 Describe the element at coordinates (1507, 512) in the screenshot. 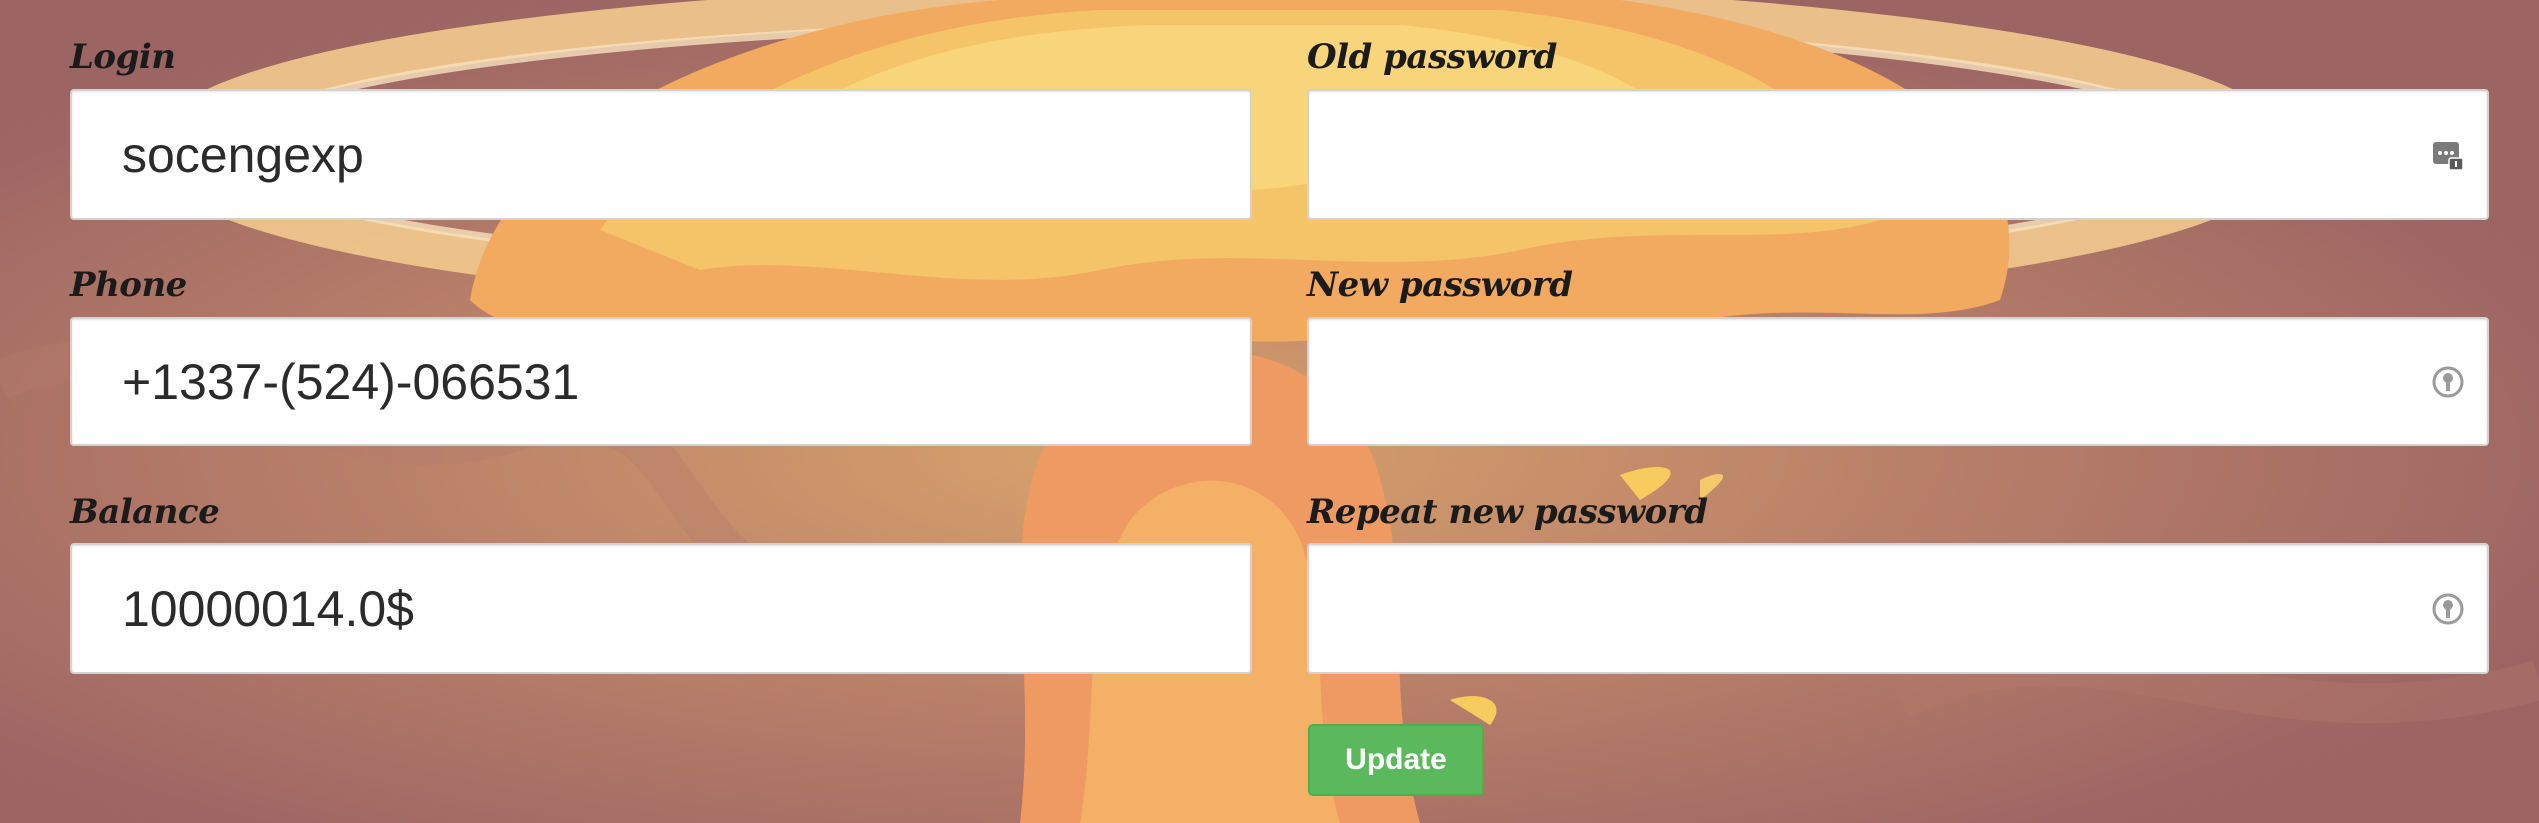

I see `repeat-new-password-label: Repeat new password` at that location.